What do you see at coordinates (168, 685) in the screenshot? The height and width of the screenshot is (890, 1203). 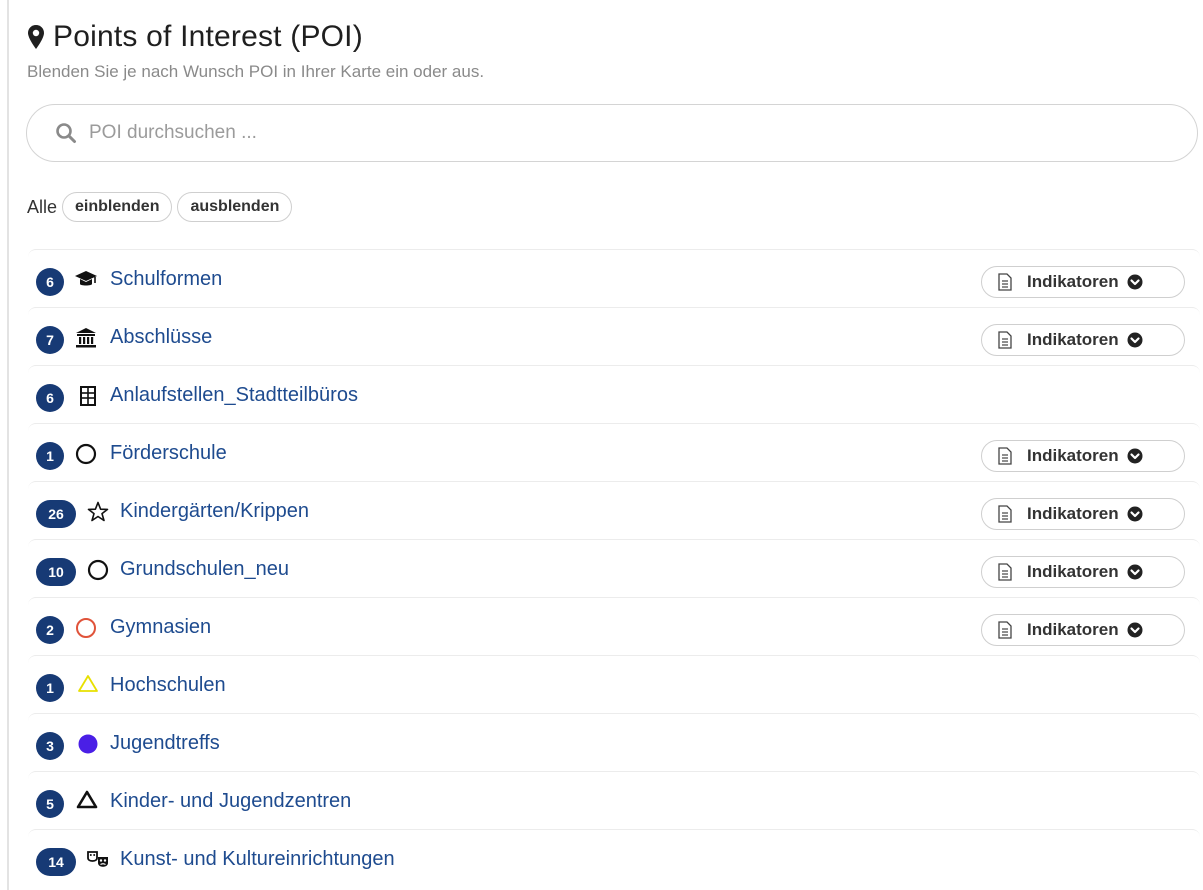 I see `poi-link: Hochschulen` at bounding box center [168, 685].